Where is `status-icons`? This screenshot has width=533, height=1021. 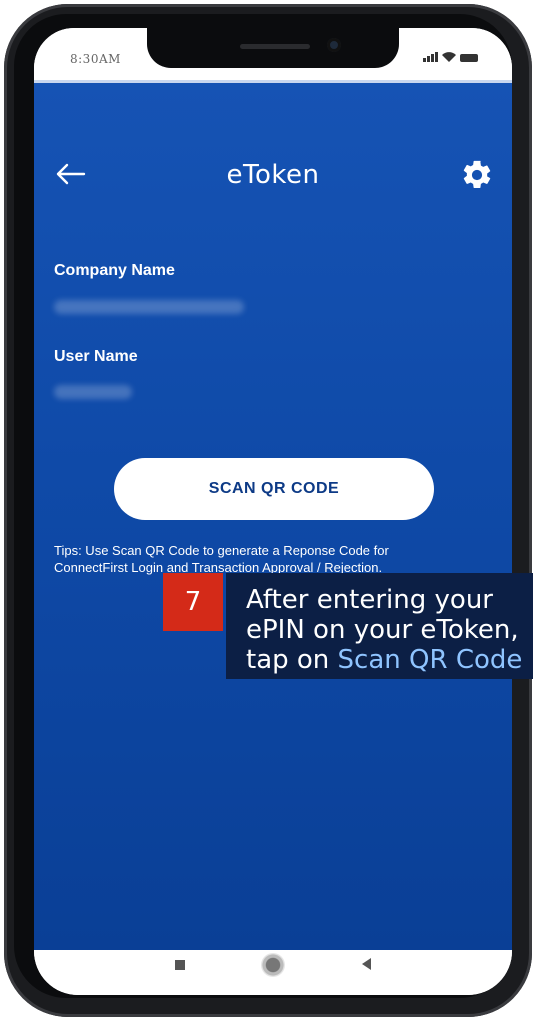 status-icons is located at coordinates (450, 57).